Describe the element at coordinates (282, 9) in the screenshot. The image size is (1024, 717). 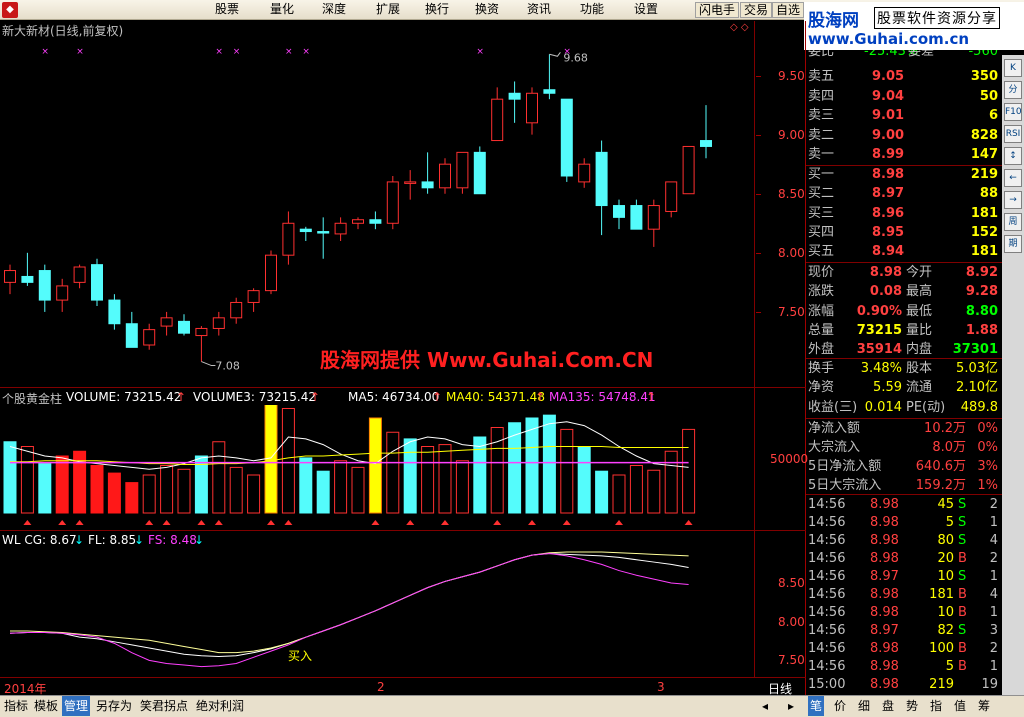
I see `menu-quant: 量化` at that location.